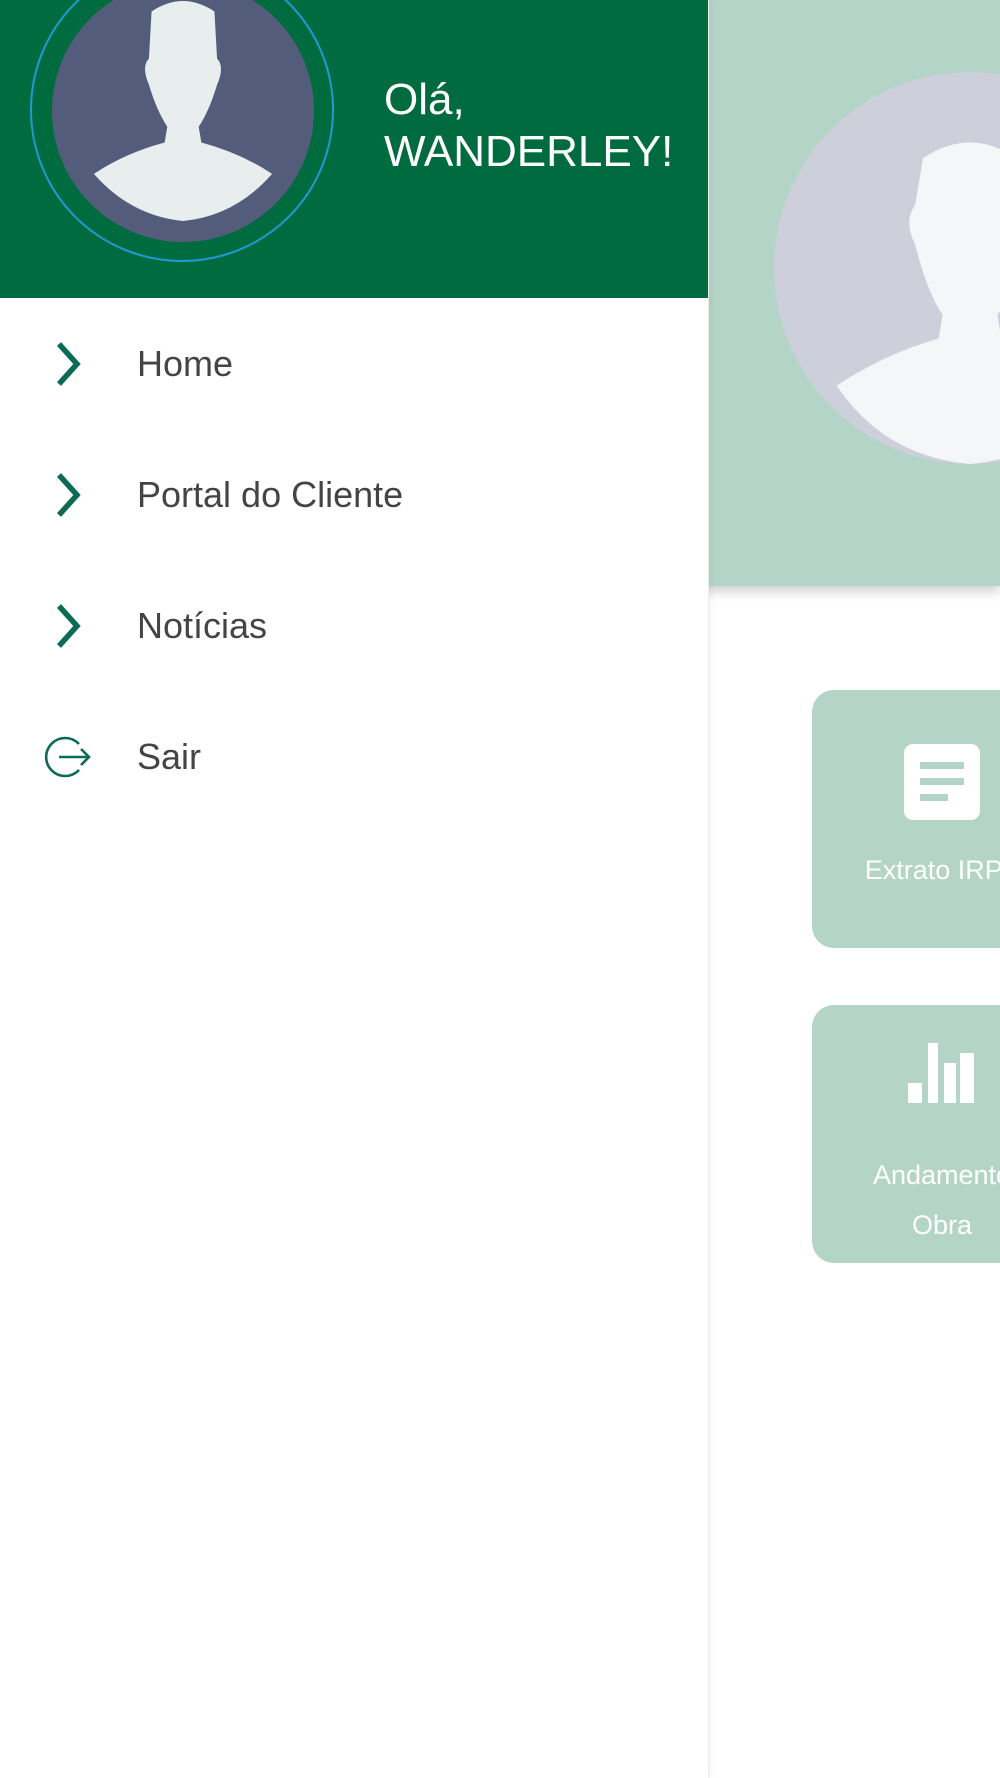  I want to click on menu-item-noticias: Notícias, so click(354, 625).